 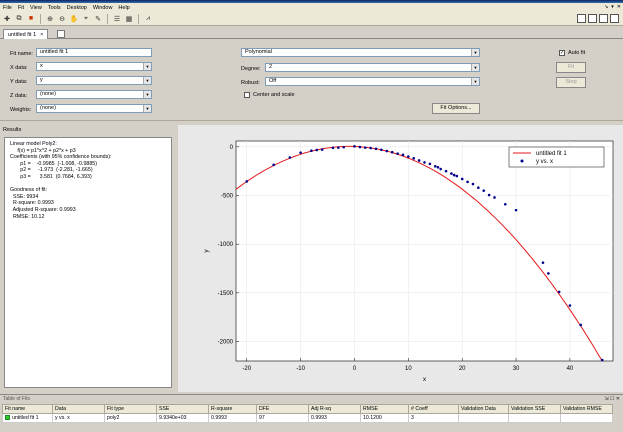 What do you see at coordinates (619, 7) in the screenshot?
I see `close-icon: ✕` at bounding box center [619, 7].